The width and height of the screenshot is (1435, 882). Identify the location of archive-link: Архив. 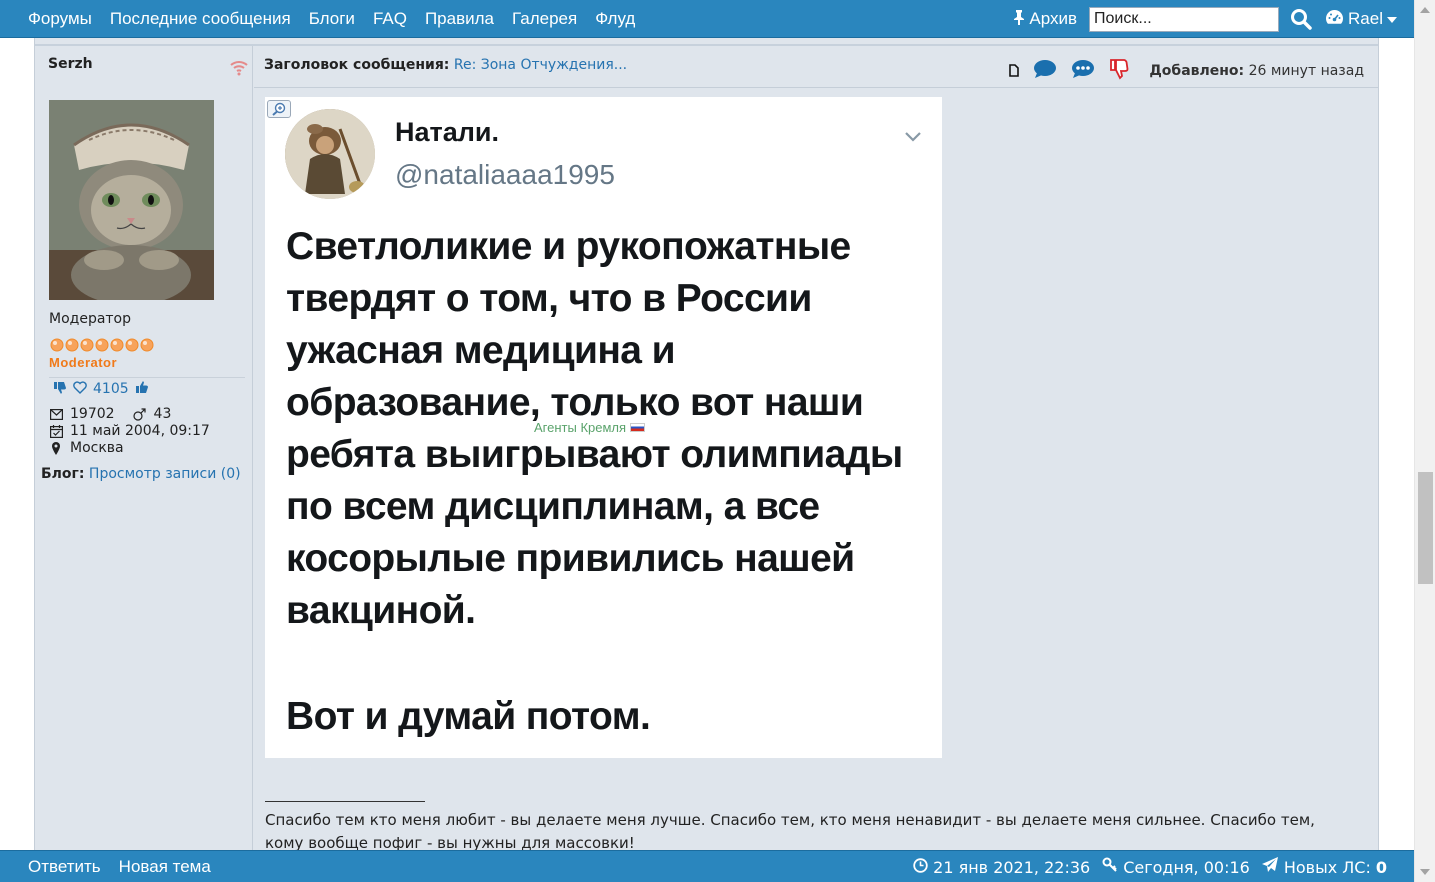
(1045, 19).